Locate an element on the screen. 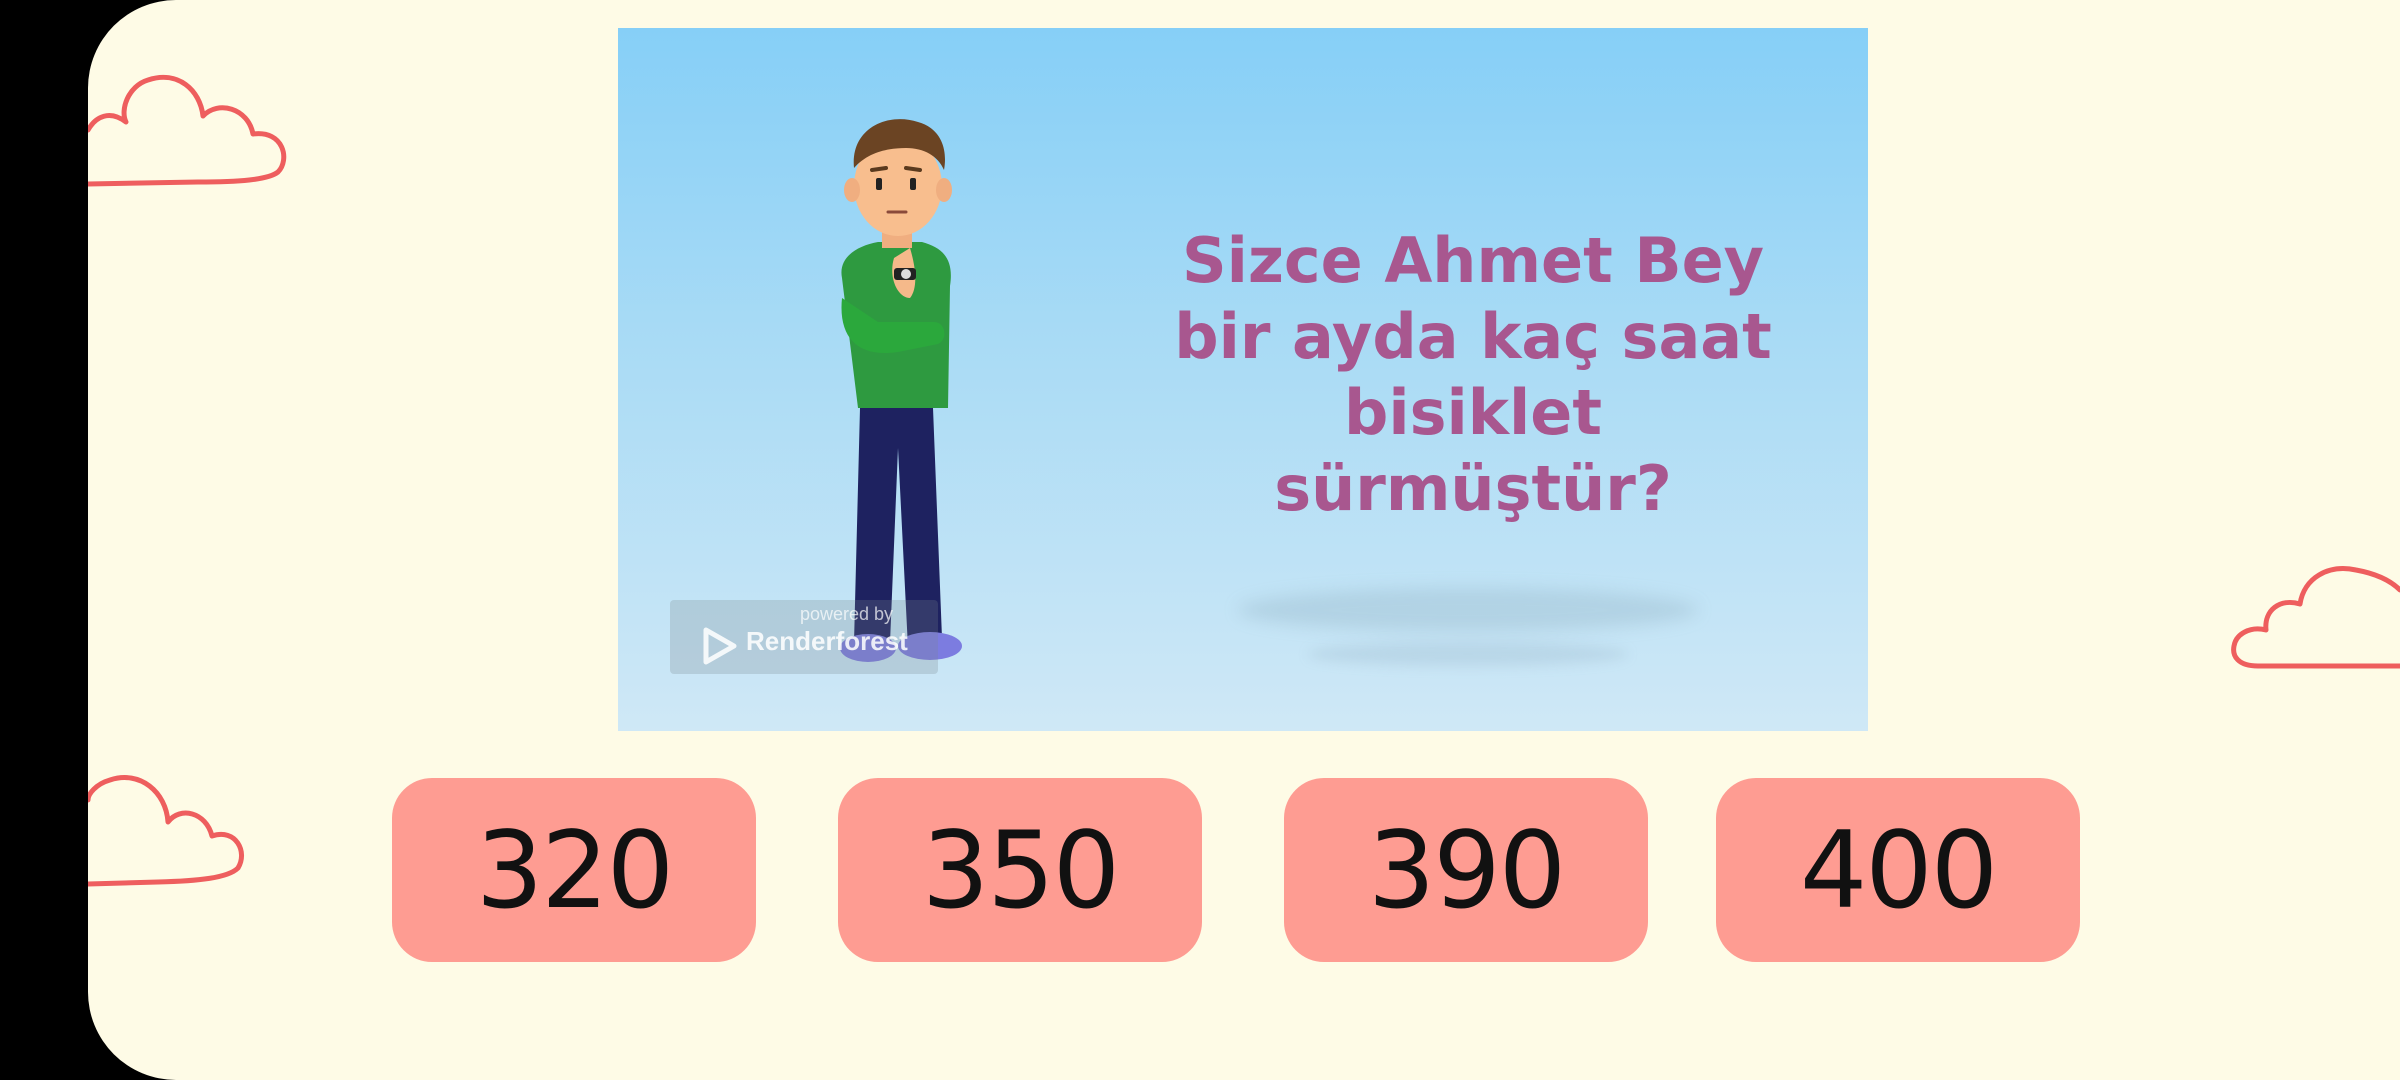  answer-button-2: 350 is located at coordinates (1020, 870).